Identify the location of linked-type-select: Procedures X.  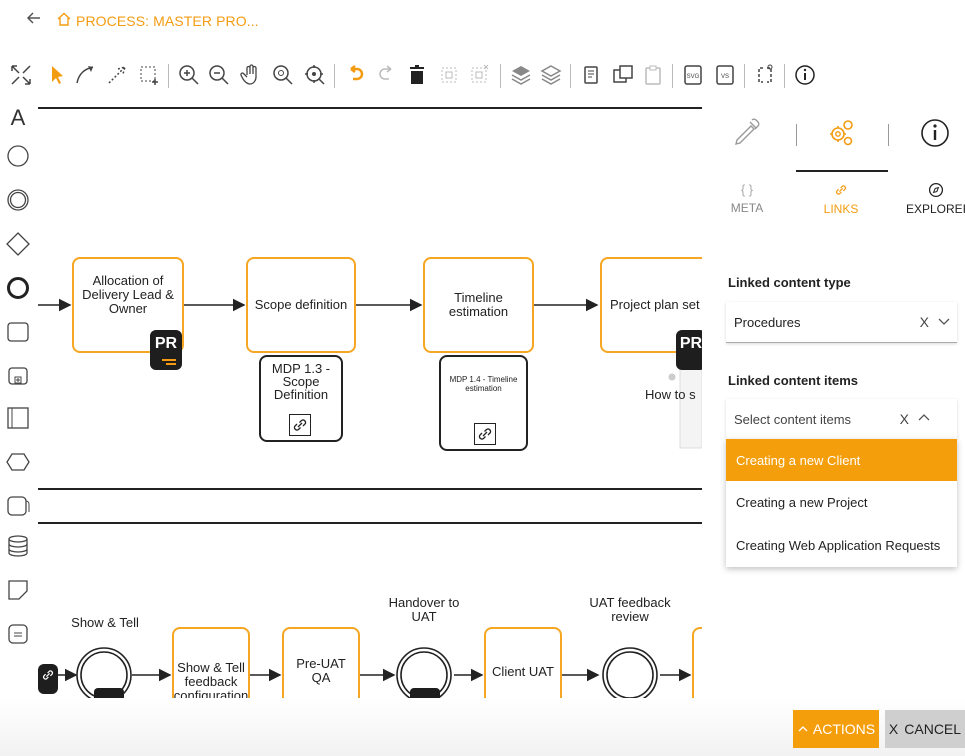
(841, 322).